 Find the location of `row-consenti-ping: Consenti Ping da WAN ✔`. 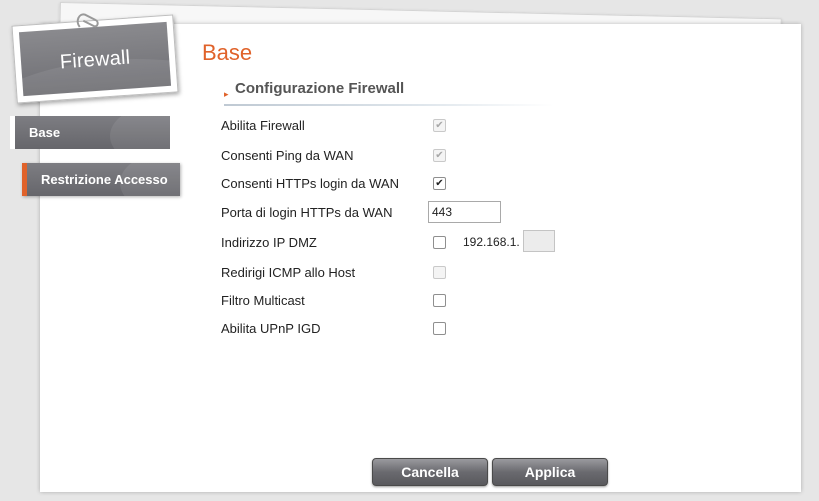

row-consenti-ping: Consenti Ping da WAN ✔ is located at coordinates (421, 156).